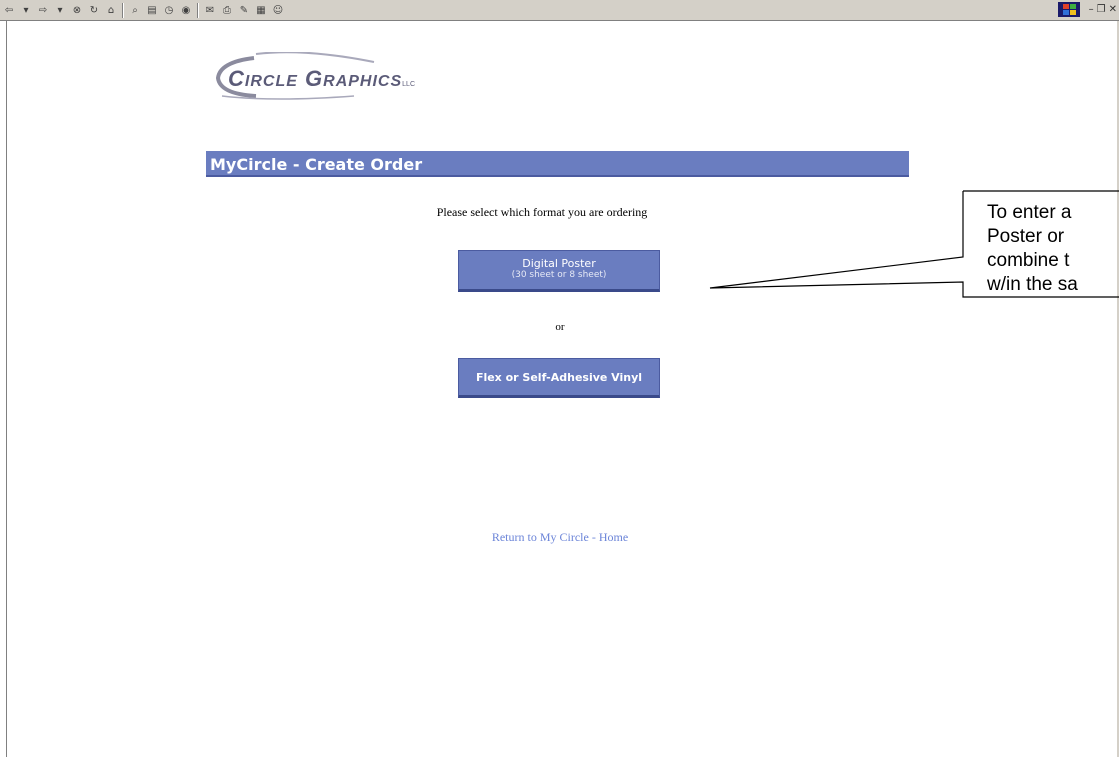 Image resolution: width=1119 pixels, height=757 pixels. What do you see at coordinates (316, 164) in the screenshot?
I see `page-title: MyCircle - Create Order` at bounding box center [316, 164].